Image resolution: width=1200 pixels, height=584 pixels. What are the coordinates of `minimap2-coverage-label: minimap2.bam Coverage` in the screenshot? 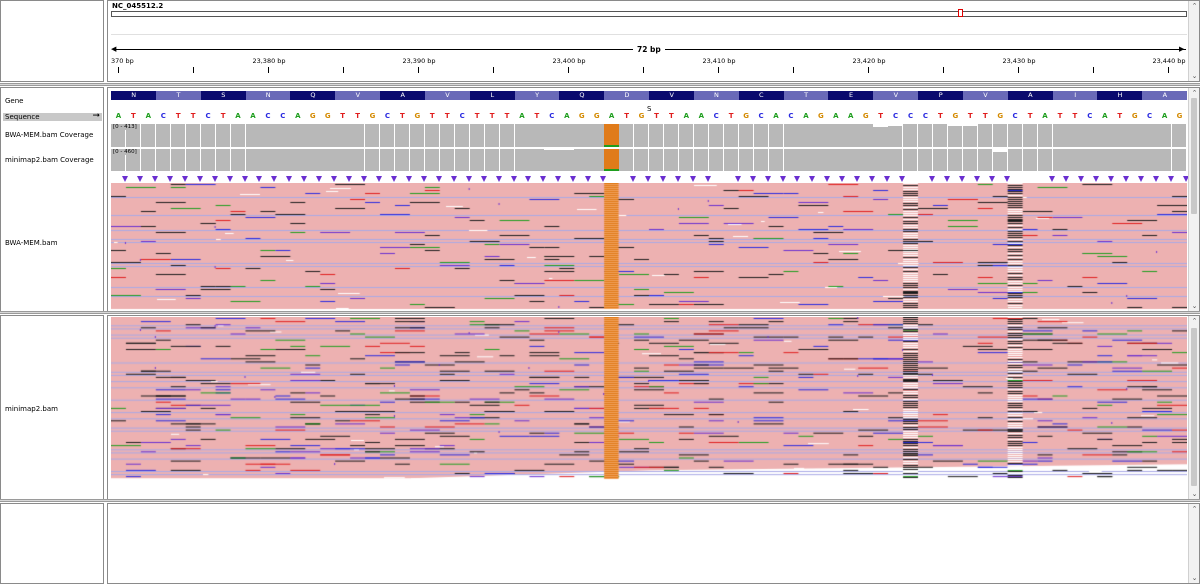 It's located at (49, 160).